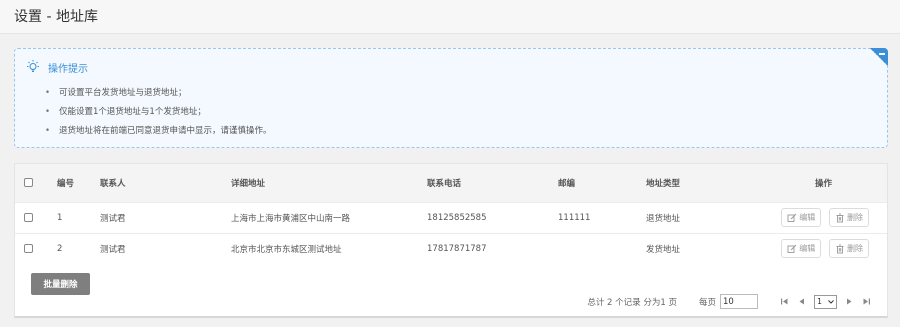 Image resolution: width=900 pixels, height=327 pixels. Describe the element at coordinates (801, 301) in the screenshot. I see `prev-page-icon` at that location.